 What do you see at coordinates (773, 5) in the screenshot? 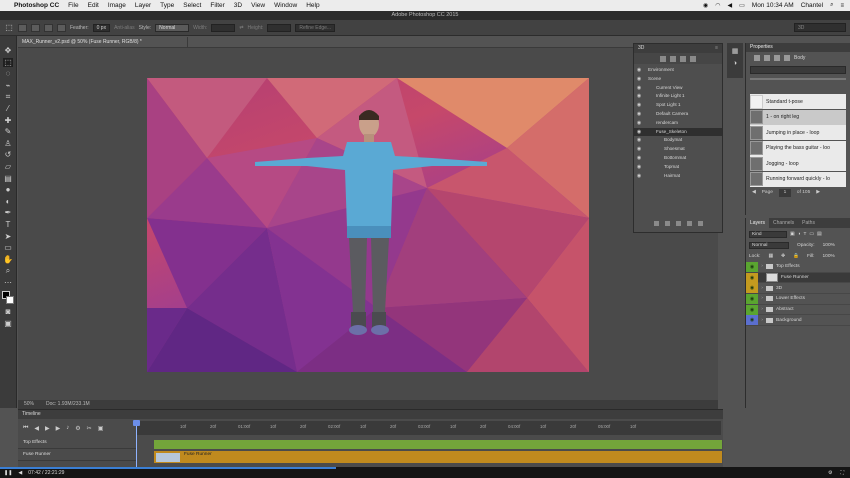
I see `menu-clock: Mon 10:34 AM` at bounding box center [773, 5].